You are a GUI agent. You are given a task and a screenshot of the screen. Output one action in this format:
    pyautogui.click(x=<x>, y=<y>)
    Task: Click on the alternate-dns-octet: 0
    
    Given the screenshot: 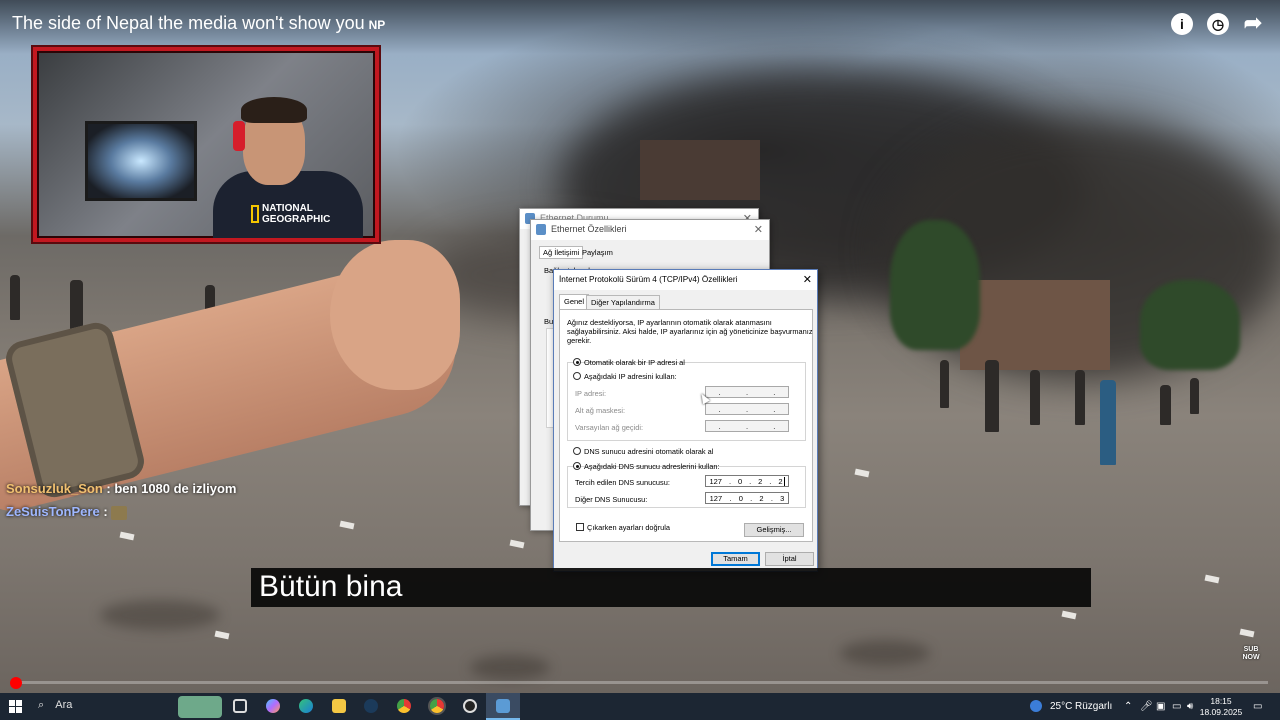 What is the action you would take?
    pyautogui.click(x=740, y=498)
    